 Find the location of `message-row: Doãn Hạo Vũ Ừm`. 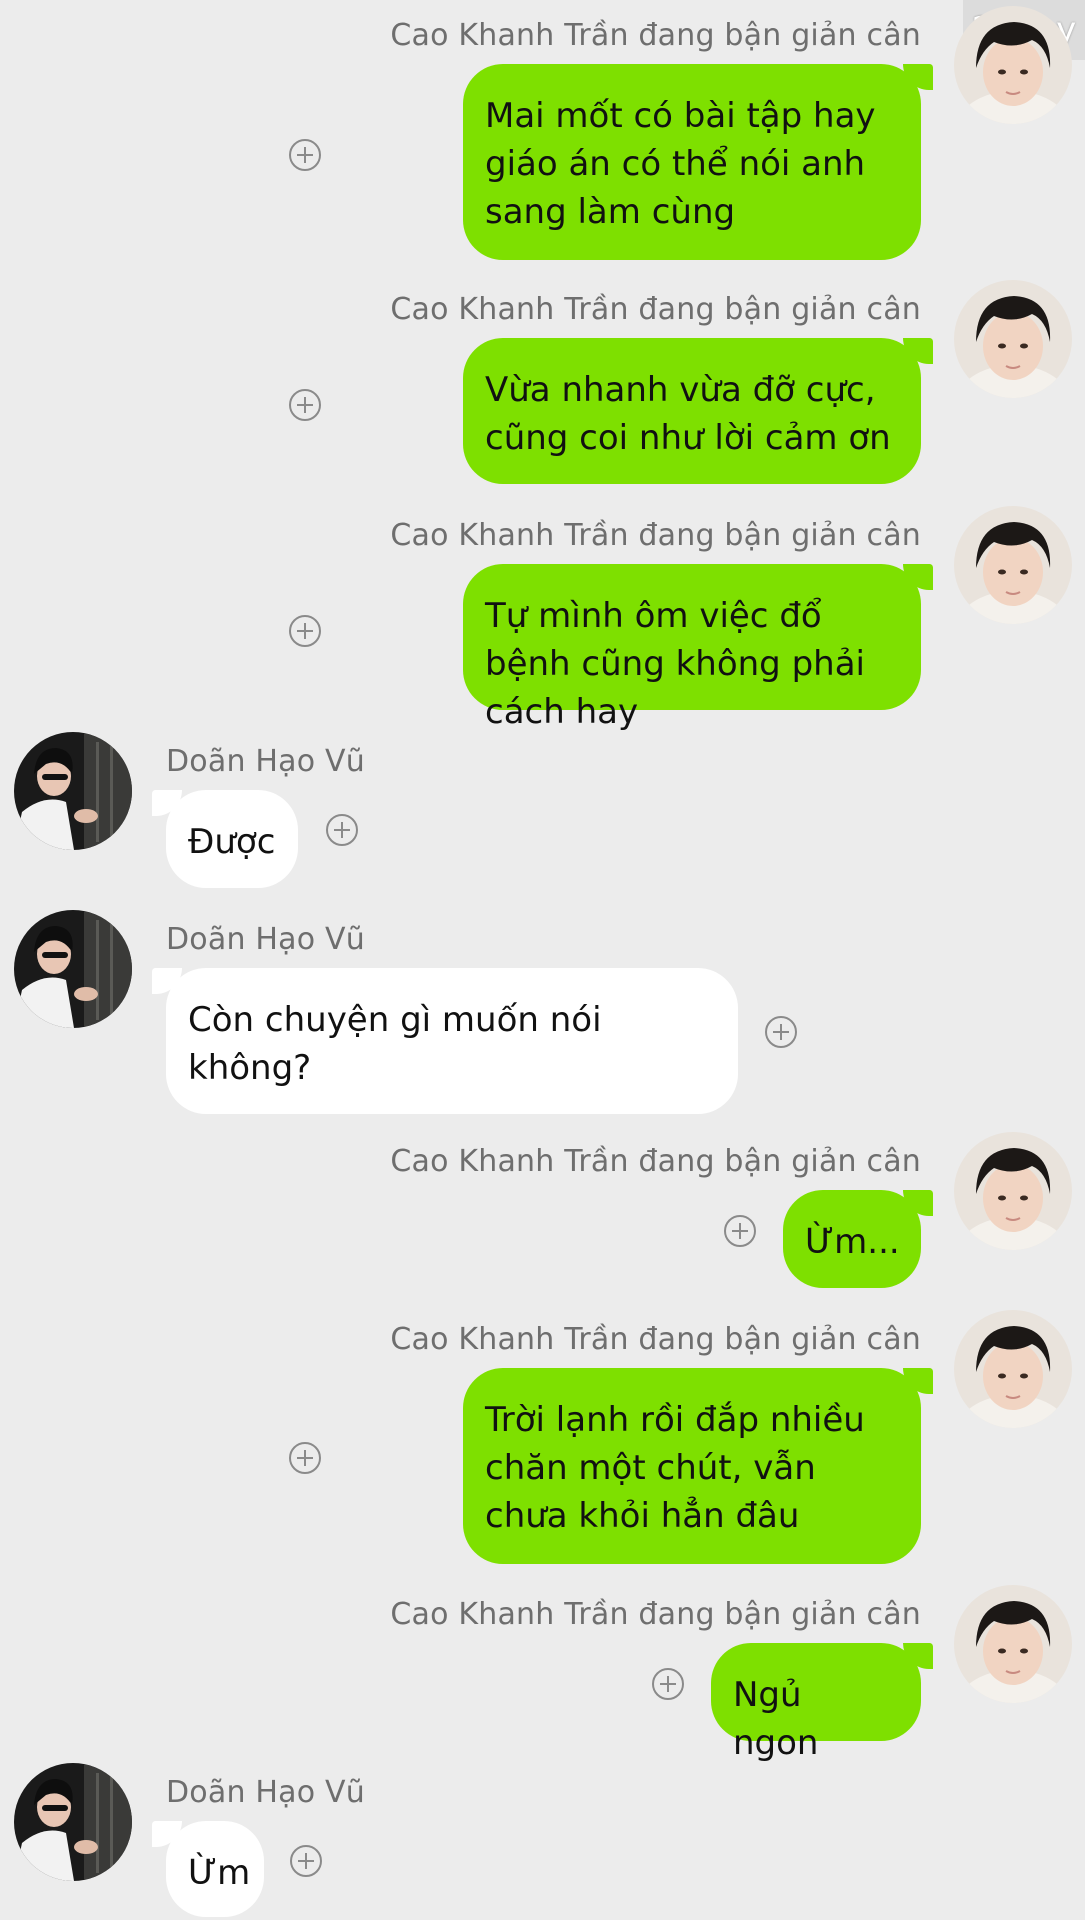

message-row: Doãn Hạo Vũ Ừm is located at coordinates (542, 1841).